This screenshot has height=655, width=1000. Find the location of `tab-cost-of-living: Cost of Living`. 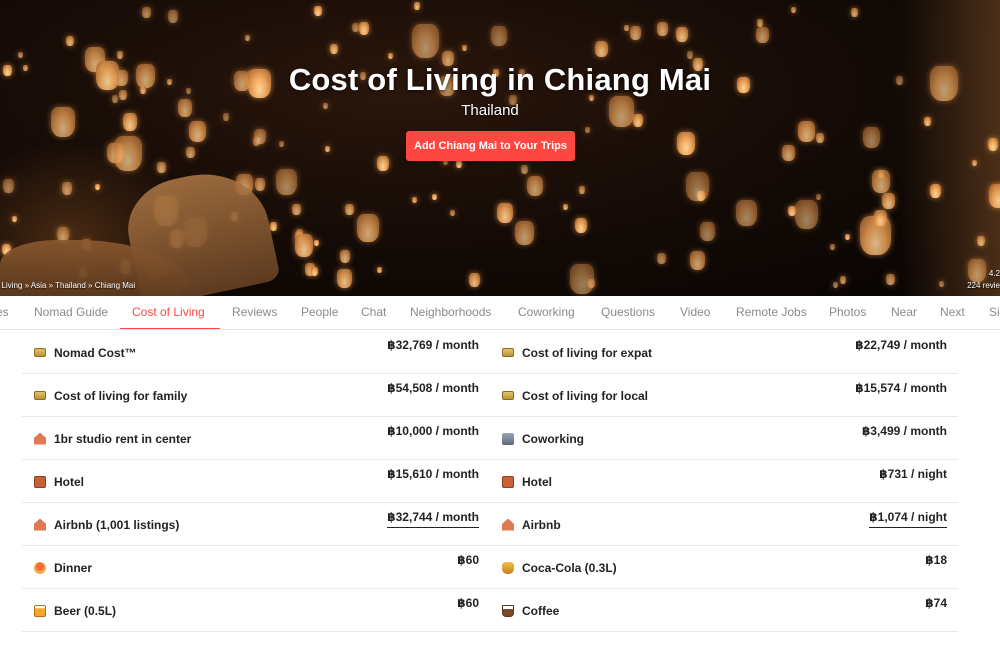

tab-cost-of-living: Cost of Living is located at coordinates (168, 312).